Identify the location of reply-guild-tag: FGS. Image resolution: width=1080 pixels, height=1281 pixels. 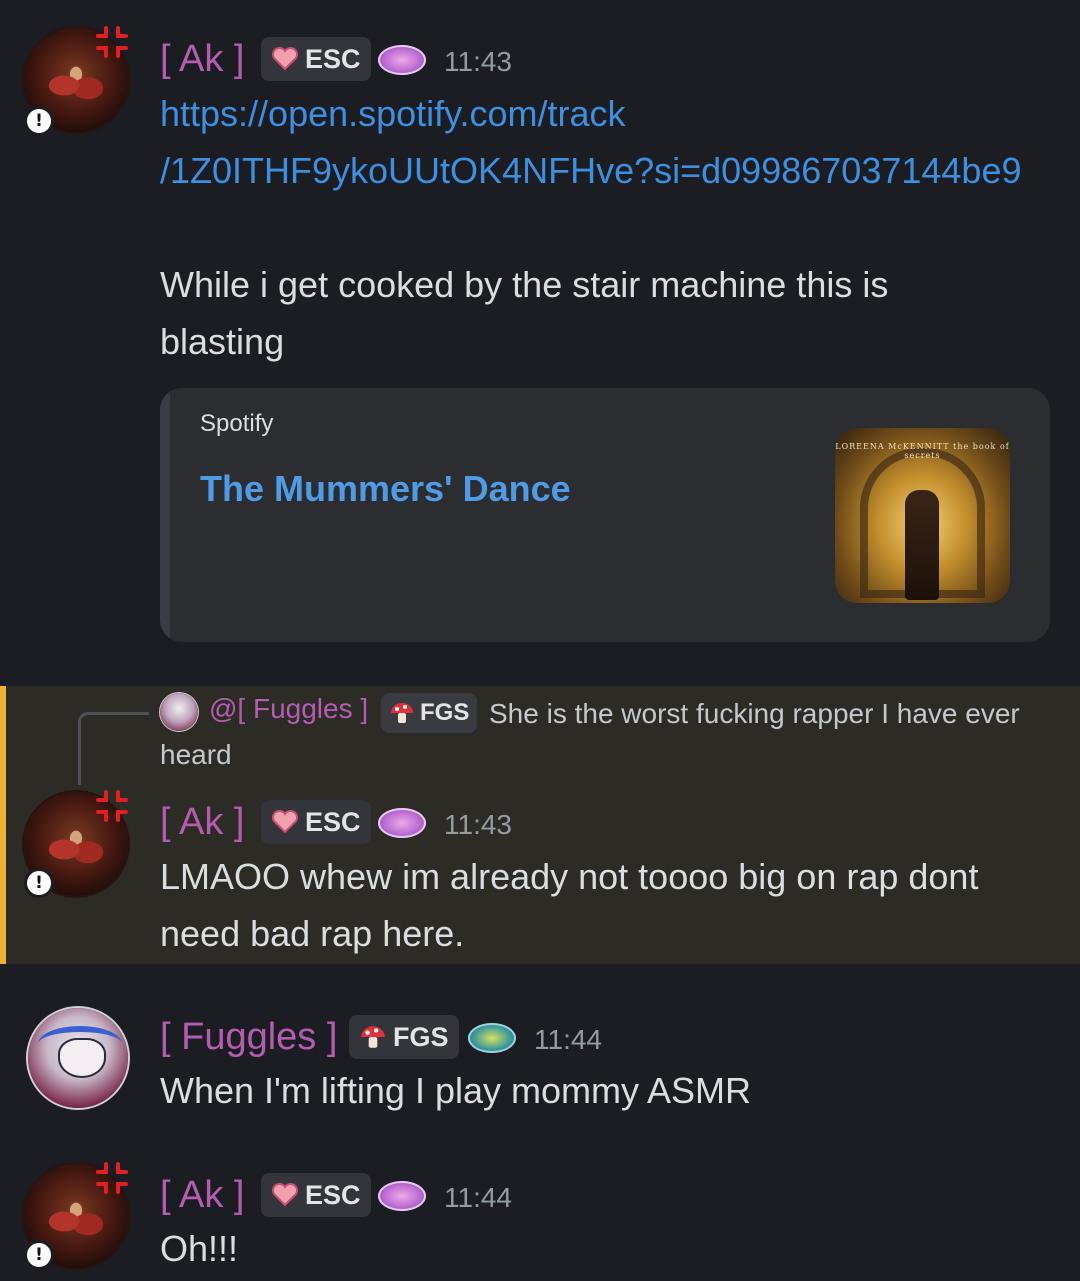
(429, 713).